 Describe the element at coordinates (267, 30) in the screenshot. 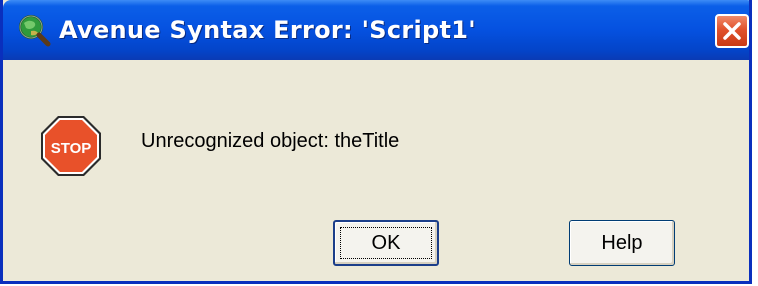

I see `window-title: Avenue Syntax Error: 'Script1'` at that location.